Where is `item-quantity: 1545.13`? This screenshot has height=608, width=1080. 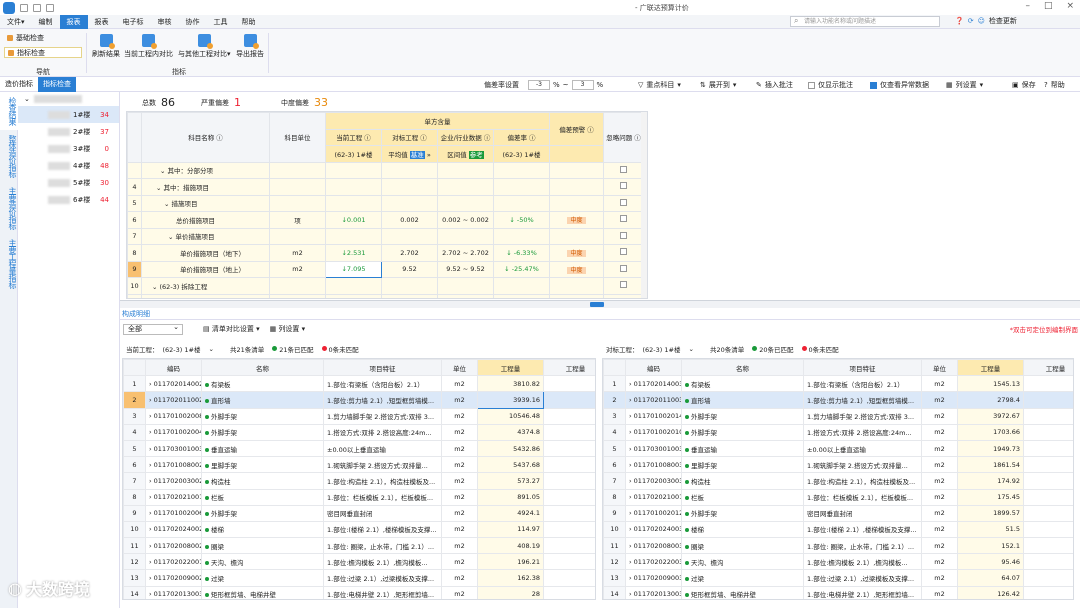 item-quantity: 1545.13 is located at coordinates (990, 384).